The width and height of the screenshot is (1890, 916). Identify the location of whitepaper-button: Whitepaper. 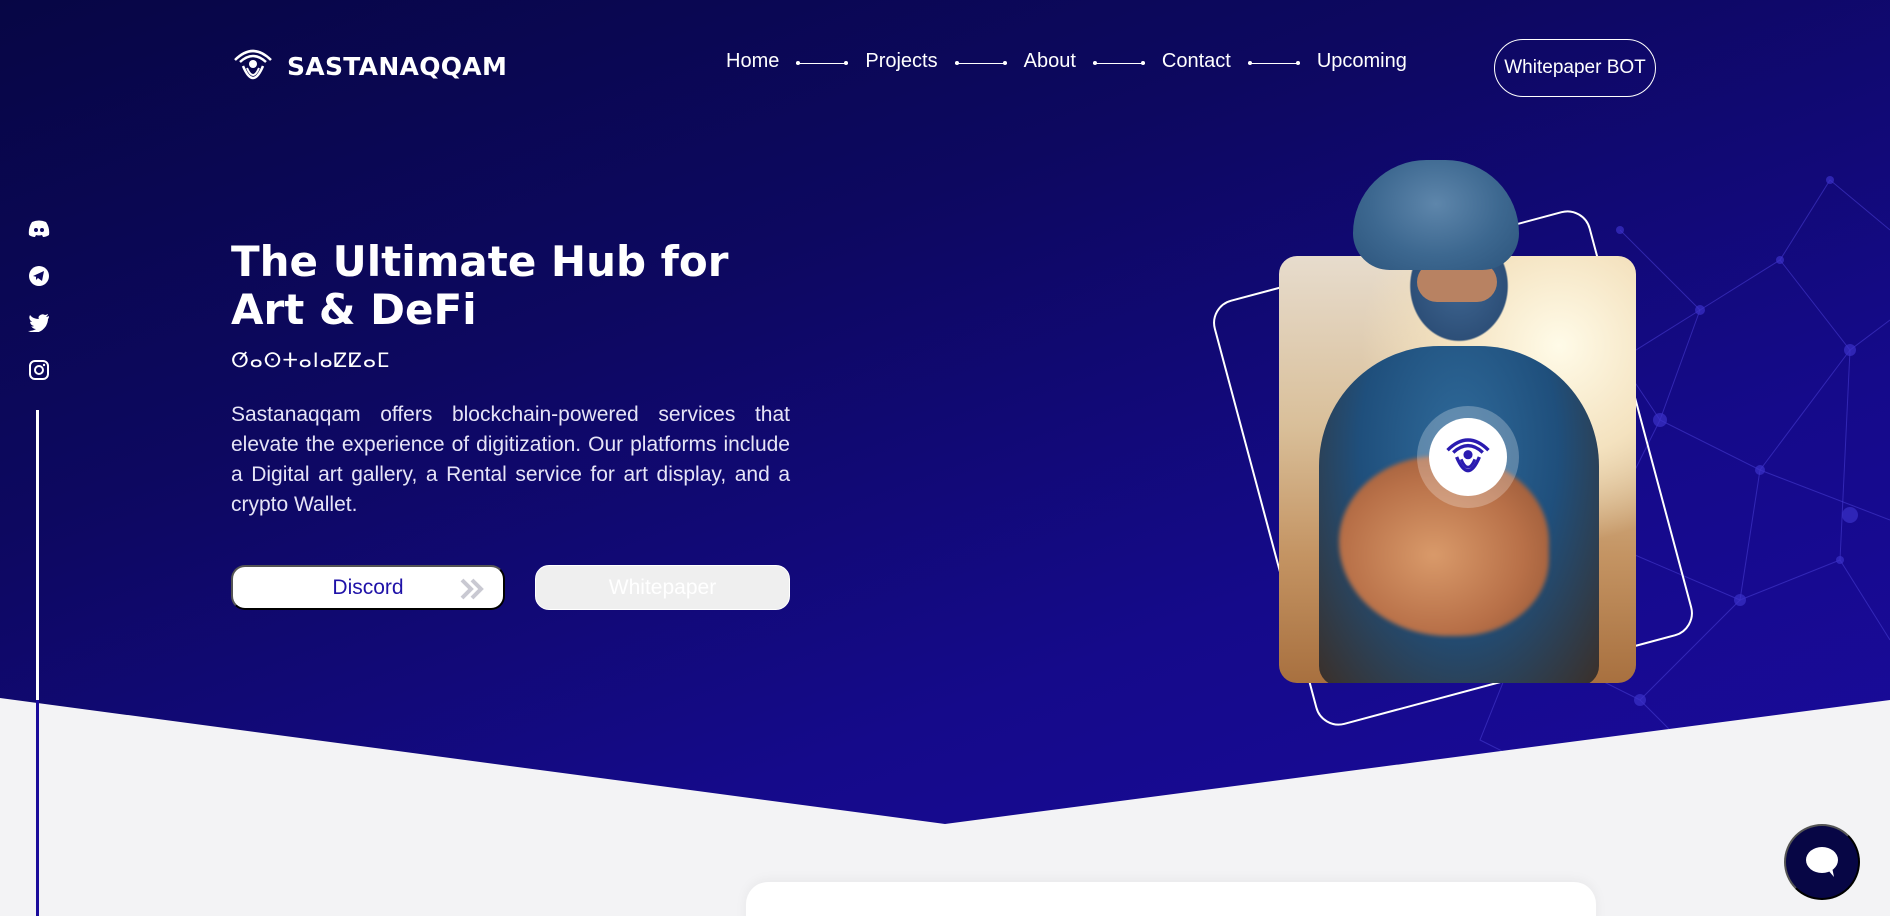
(662, 587).